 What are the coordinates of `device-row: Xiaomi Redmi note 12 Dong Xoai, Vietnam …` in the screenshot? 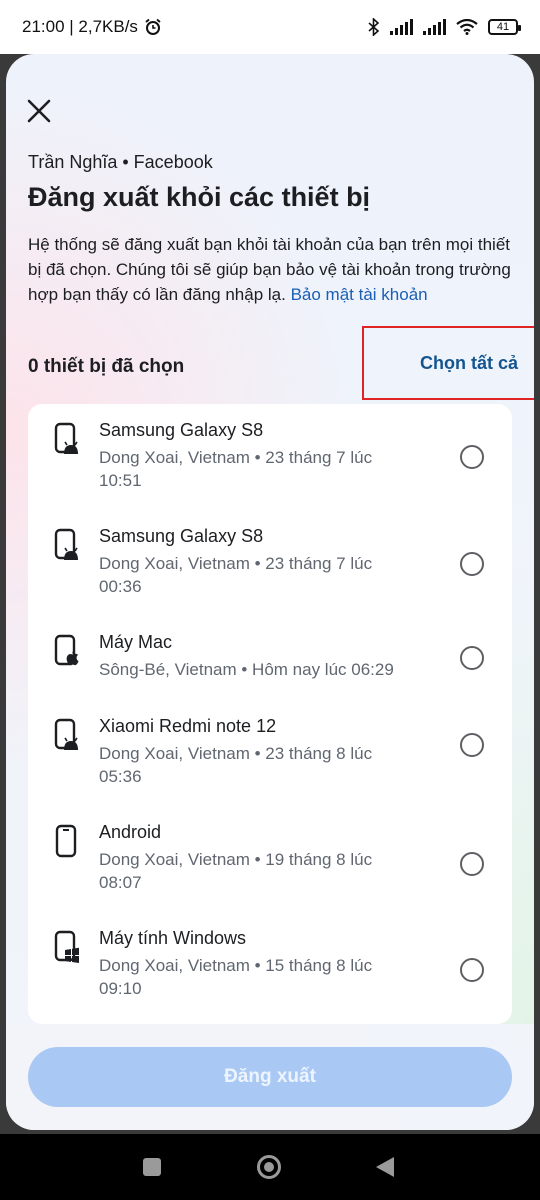 It's located at (270, 753).